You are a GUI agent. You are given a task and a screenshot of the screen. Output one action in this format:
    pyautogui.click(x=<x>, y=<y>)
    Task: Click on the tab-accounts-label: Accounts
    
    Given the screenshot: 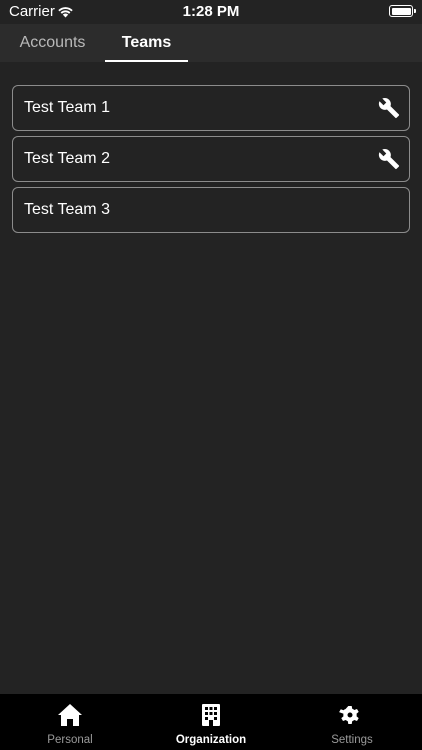 What is the action you would take?
    pyautogui.click(x=52, y=42)
    